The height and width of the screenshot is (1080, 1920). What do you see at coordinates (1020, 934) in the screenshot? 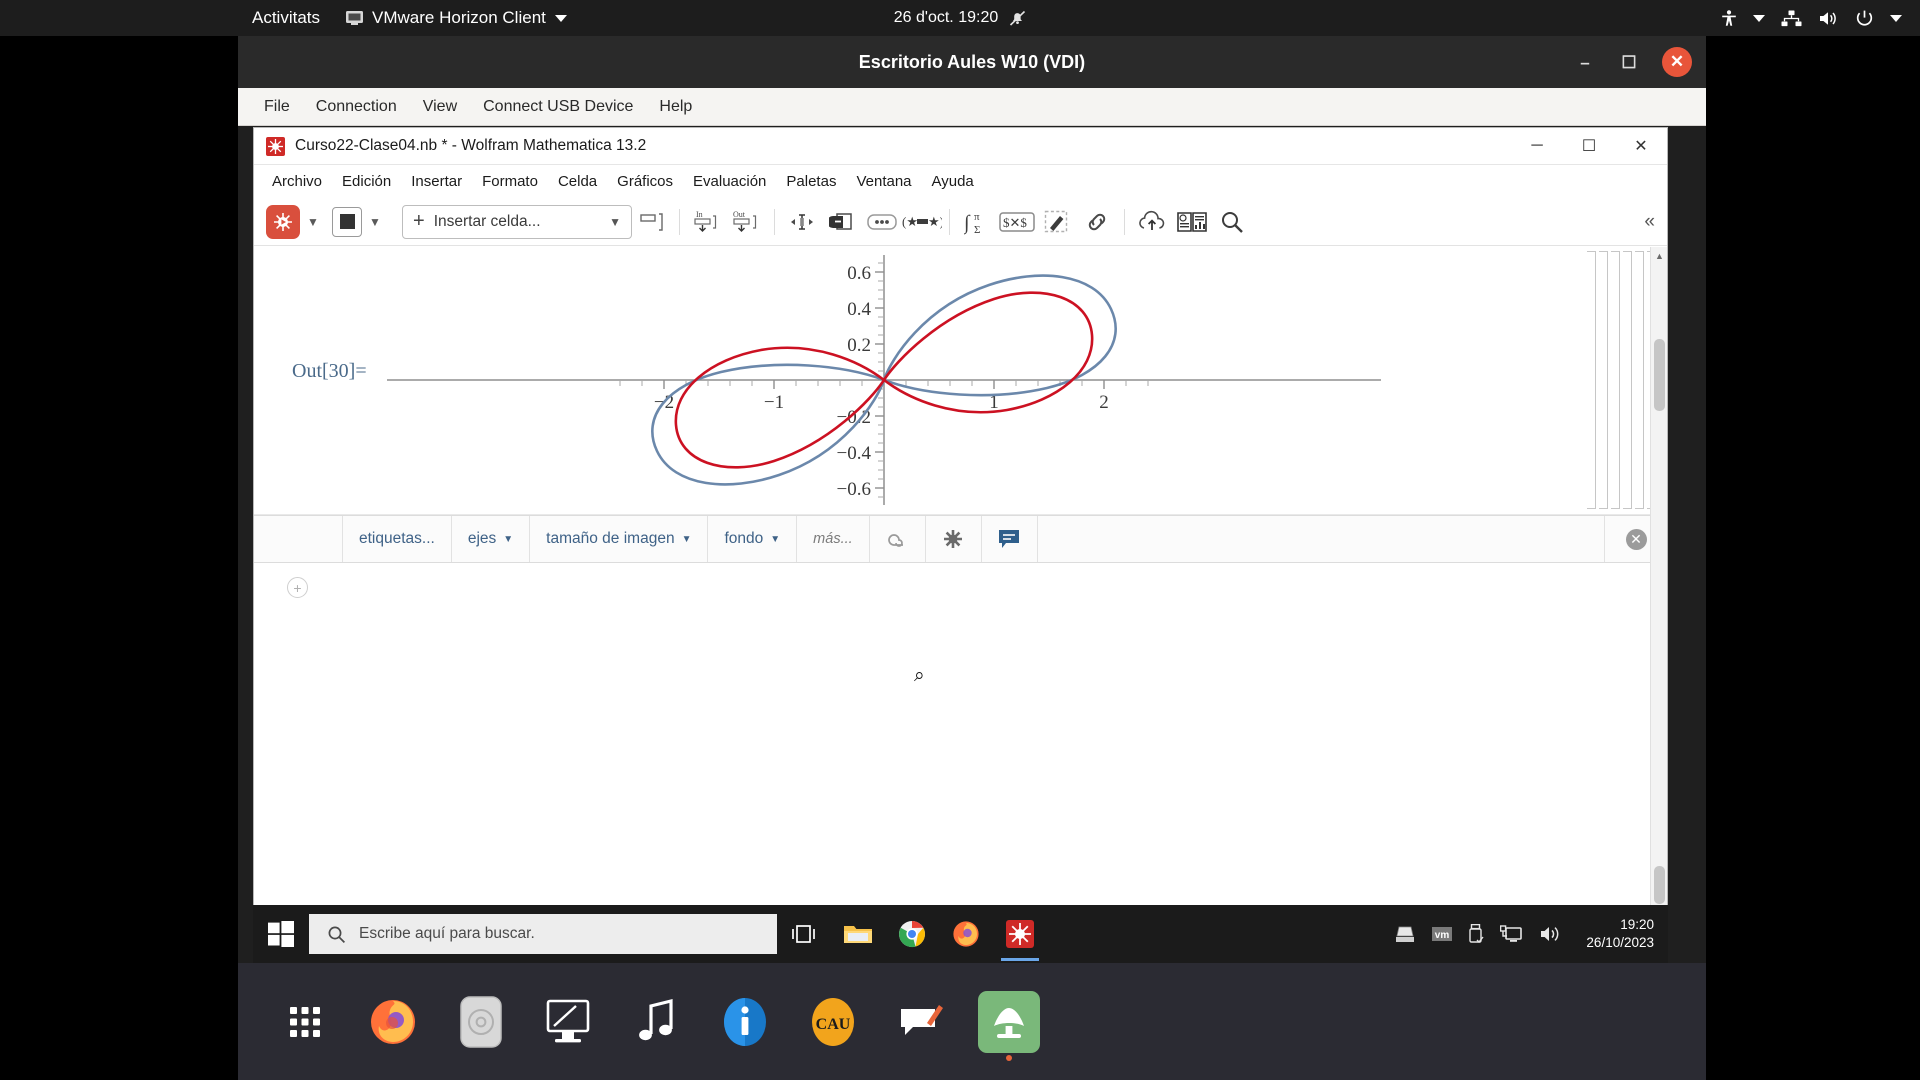
I see `mathematica-taskbar-icon` at bounding box center [1020, 934].